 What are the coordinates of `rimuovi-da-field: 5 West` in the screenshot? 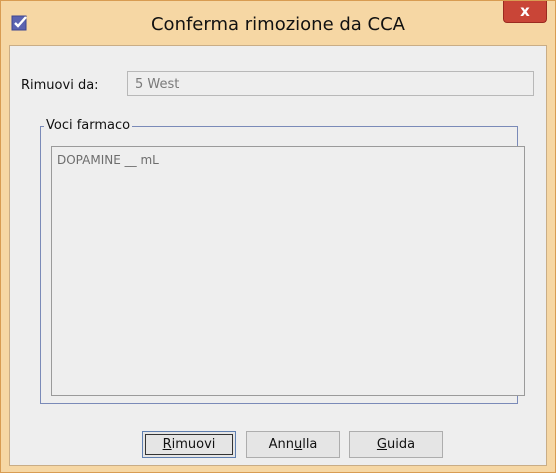 It's located at (330, 83).